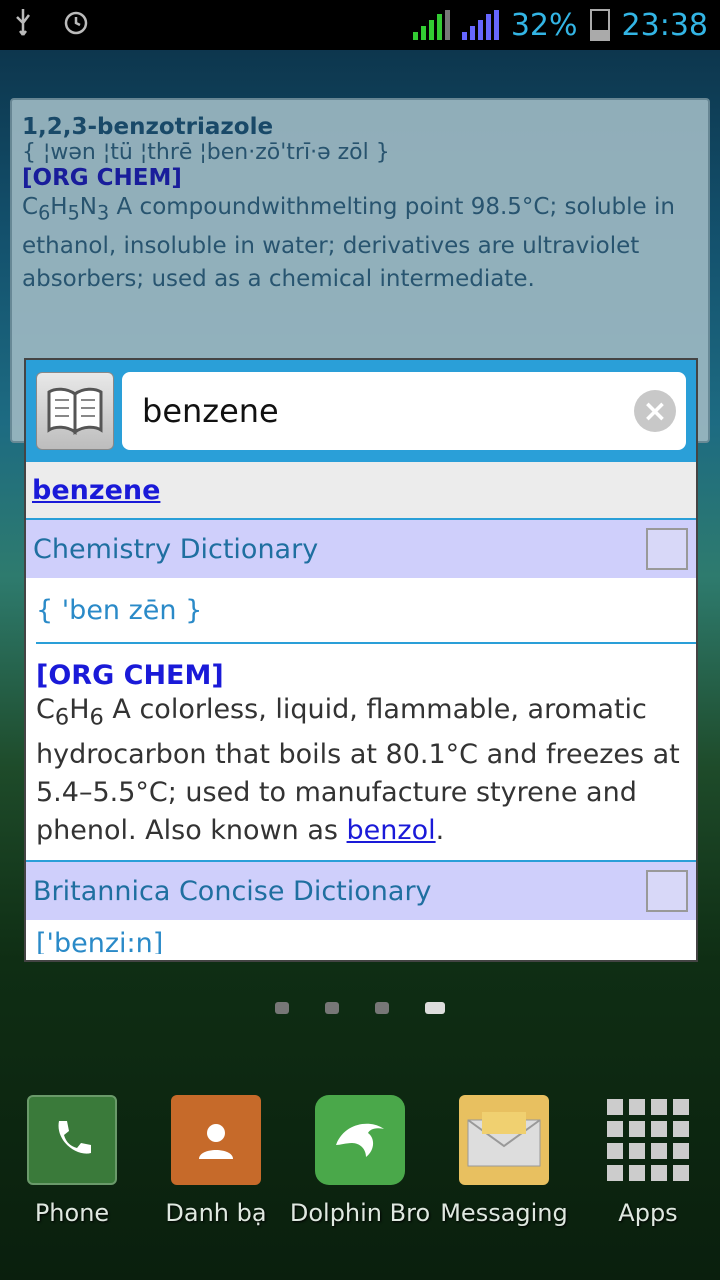 The height and width of the screenshot is (1280, 720). What do you see at coordinates (206, 152) in the screenshot?
I see `entry-pronunciation: { ¦wən ¦tü ¦thrē ¦ben·zō'trī·ə zōl }` at bounding box center [206, 152].